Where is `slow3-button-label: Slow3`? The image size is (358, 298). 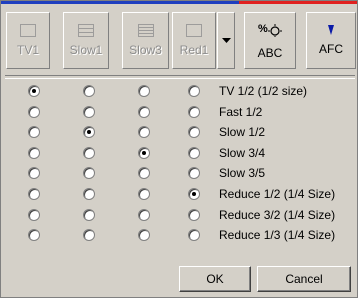 slow3-button-label: Slow3 is located at coordinates (145, 50).